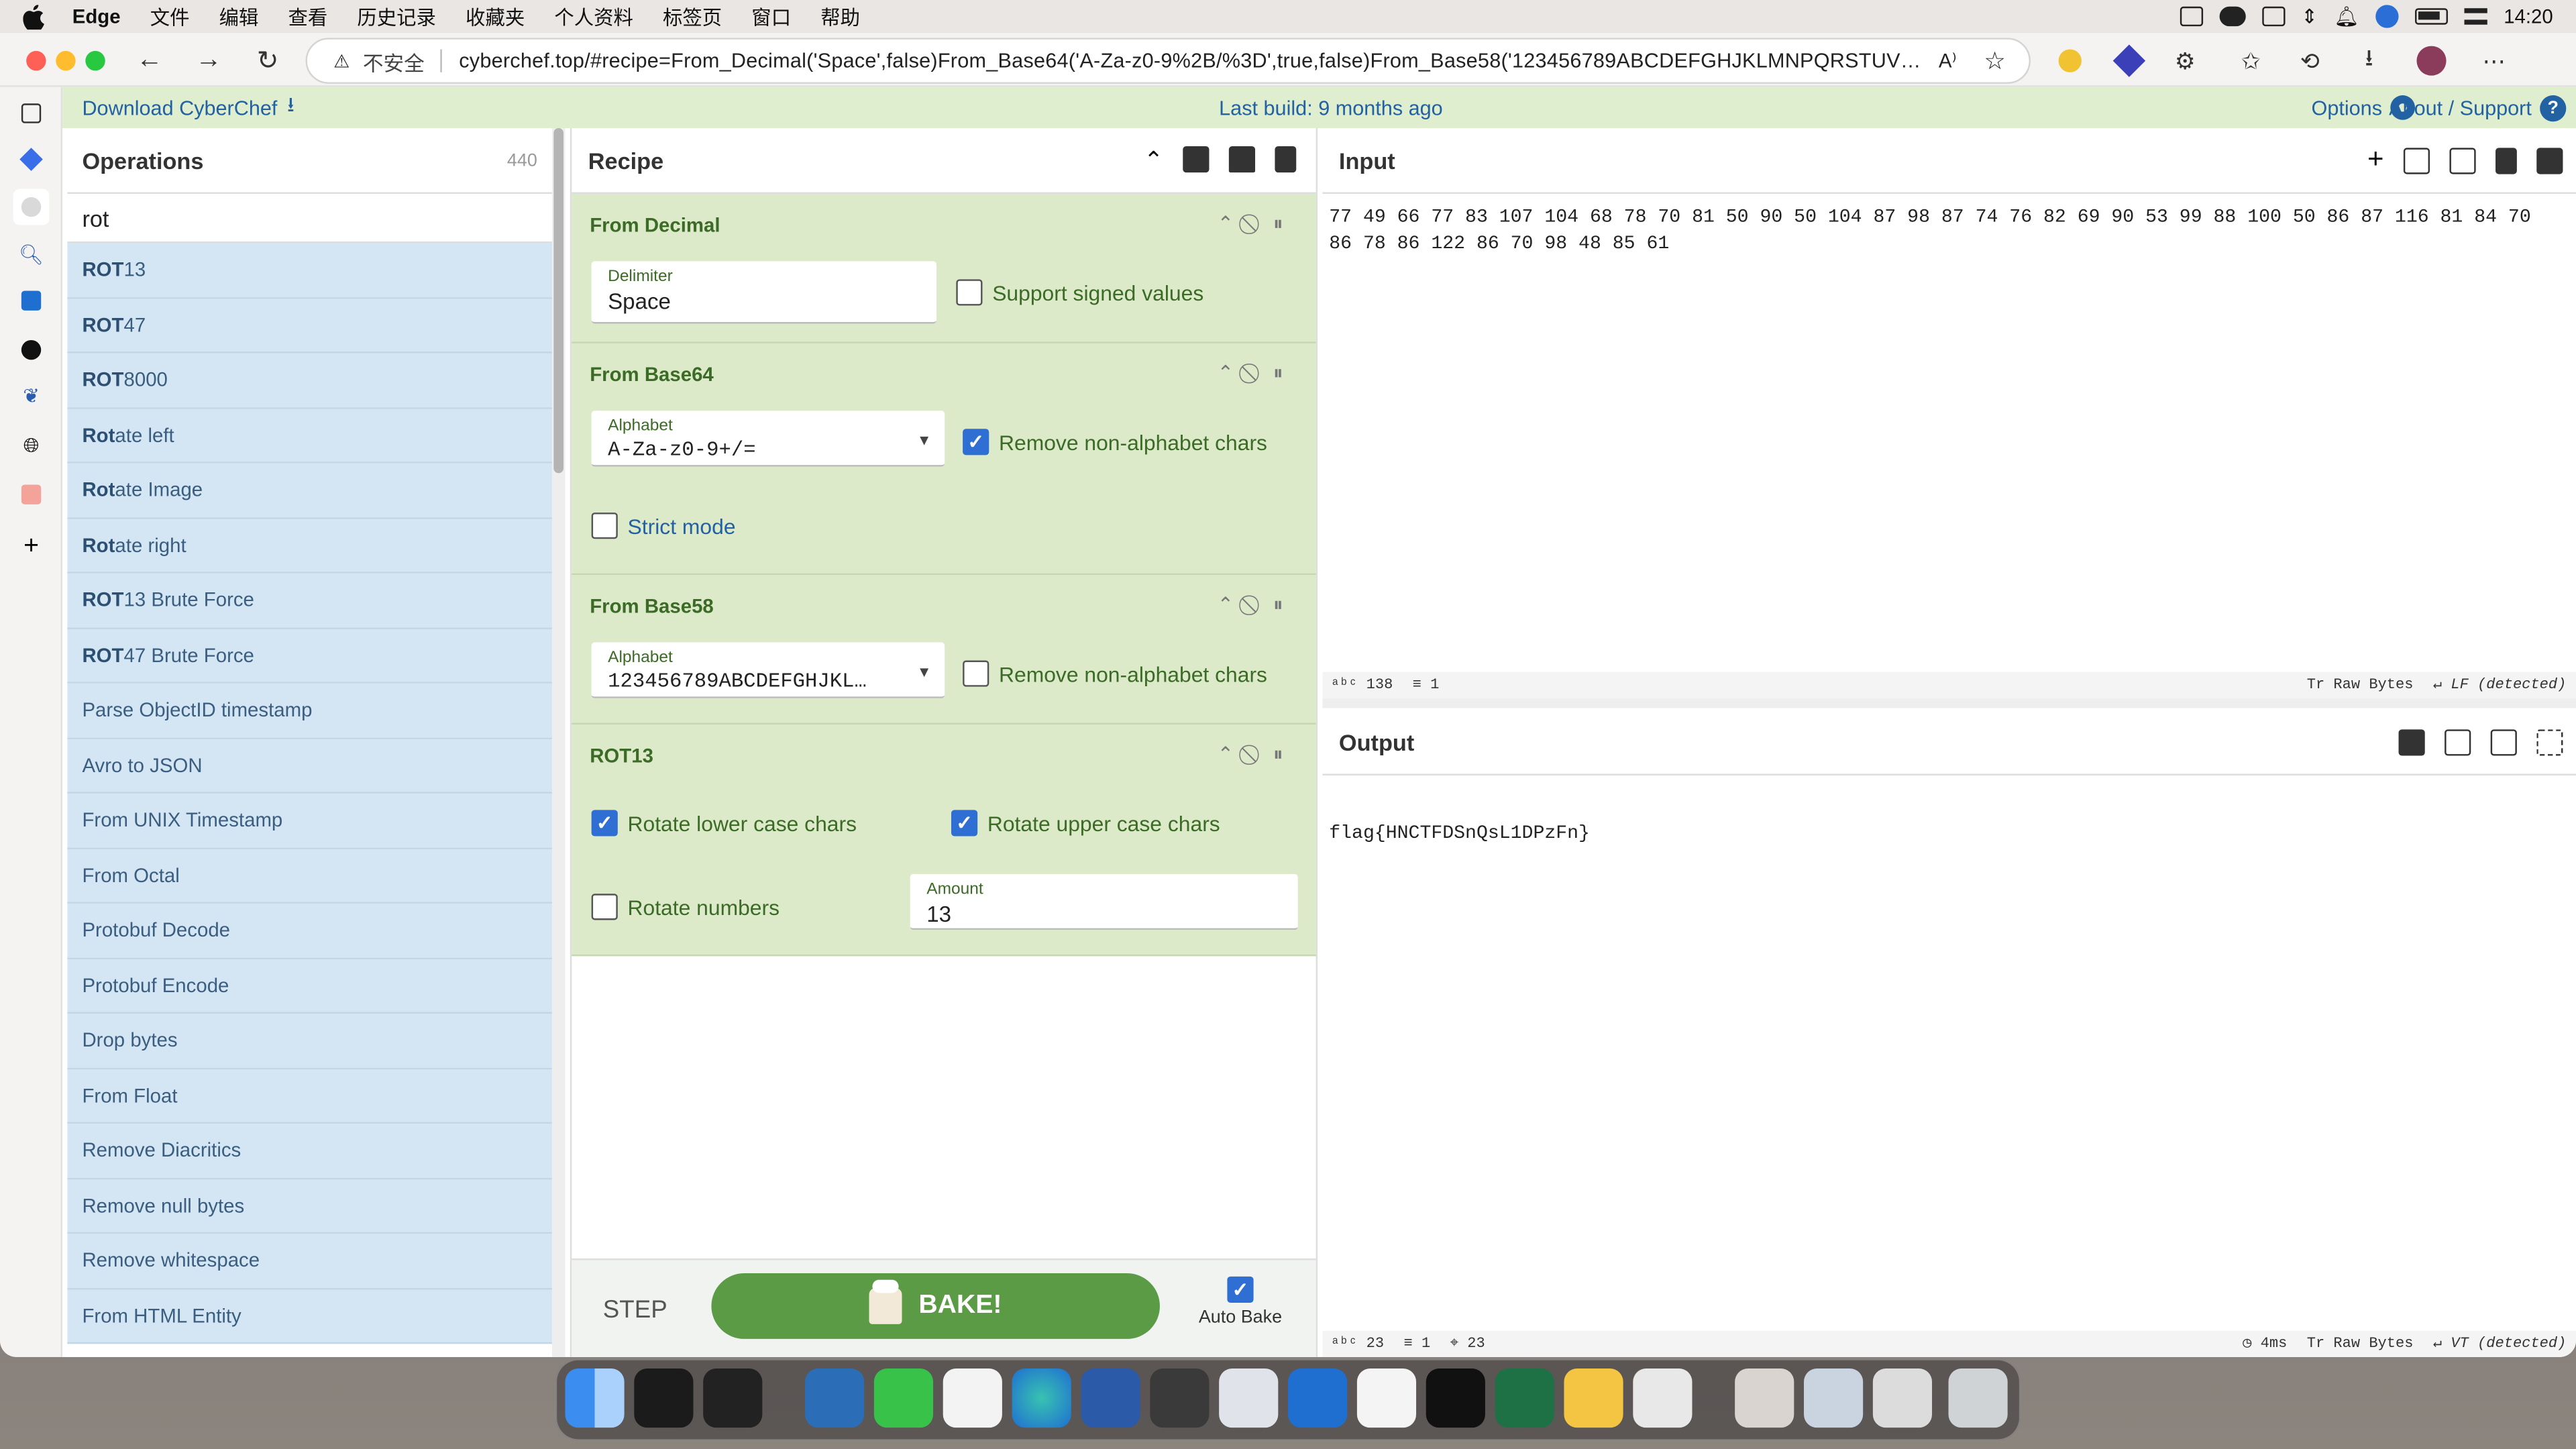 This screenshot has width=2576, height=1449. Describe the element at coordinates (2431, 16) in the screenshot. I see `battery-icon` at that location.